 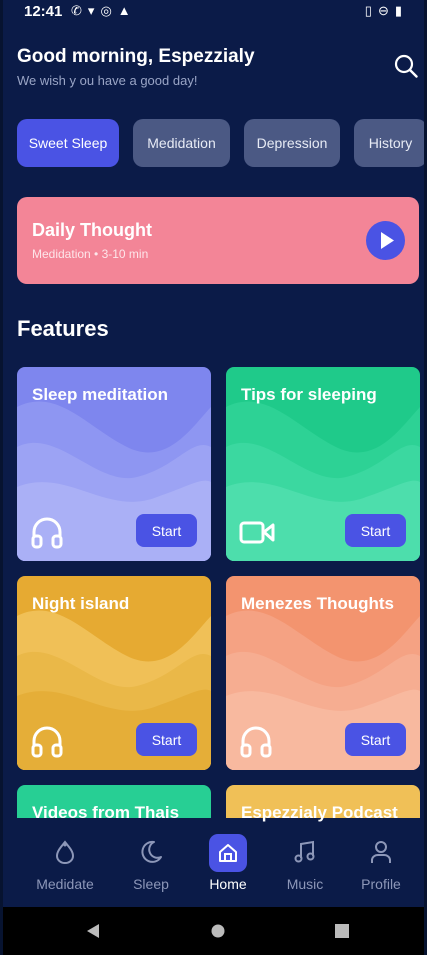 What do you see at coordinates (63, 328) in the screenshot?
I see `features-heading: Features` at bounding box center [63, 328].